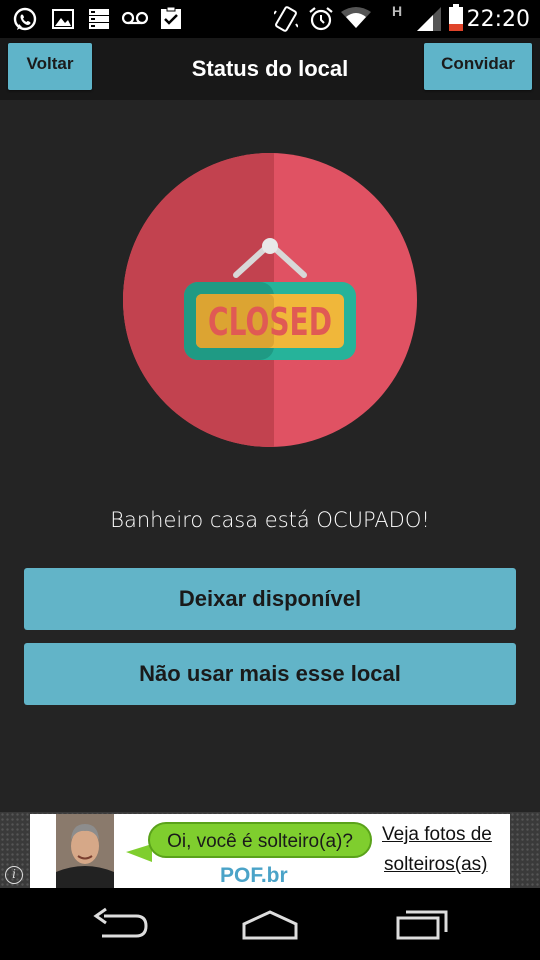 This screenshot has height=960, width=540. Describe the element at coordinates (498, 19) in the screenshot. I see `clock: 22:20` at that location.